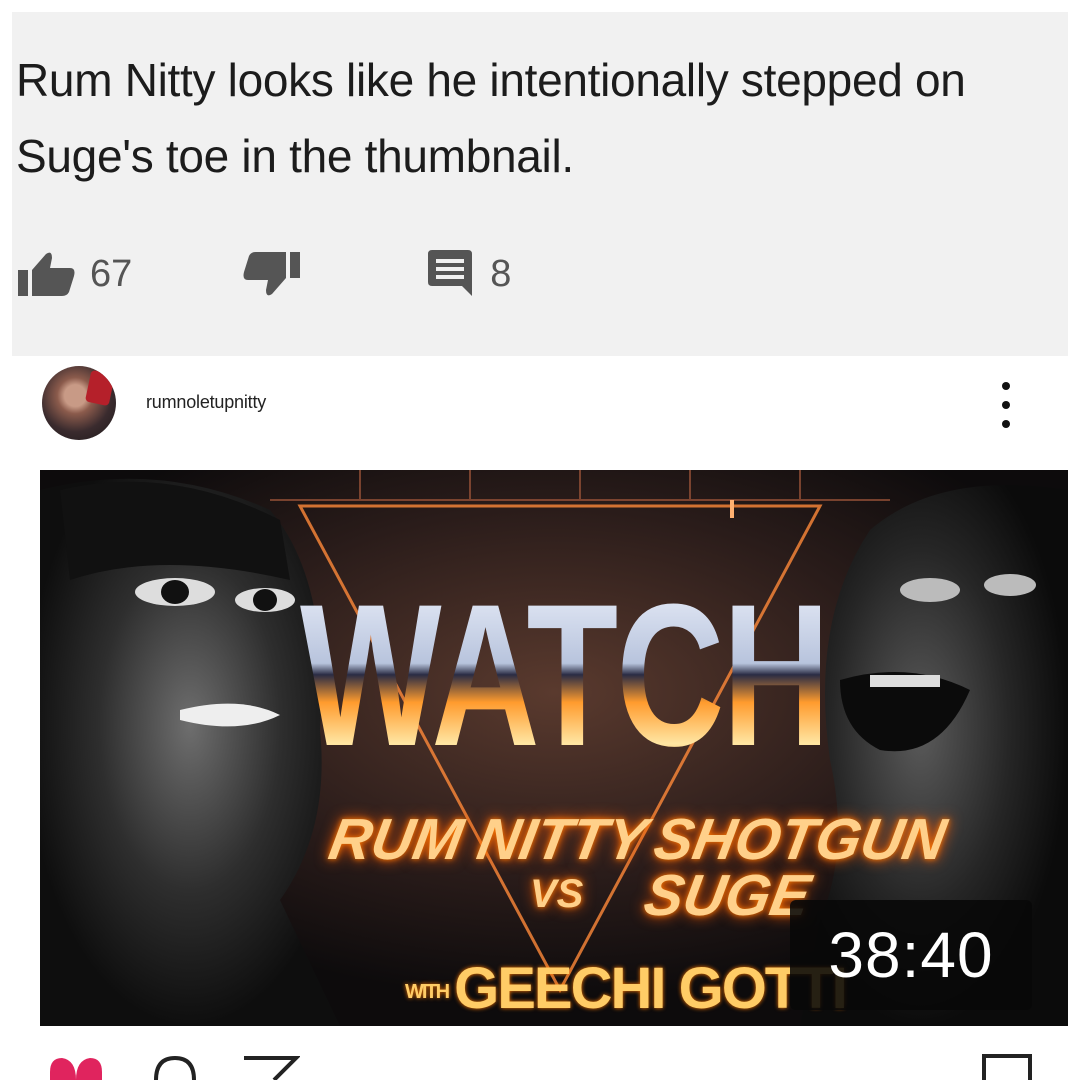  Describe the element at coordinates (111, 273) in the screenshot. I see `like-count: 67` at that location.